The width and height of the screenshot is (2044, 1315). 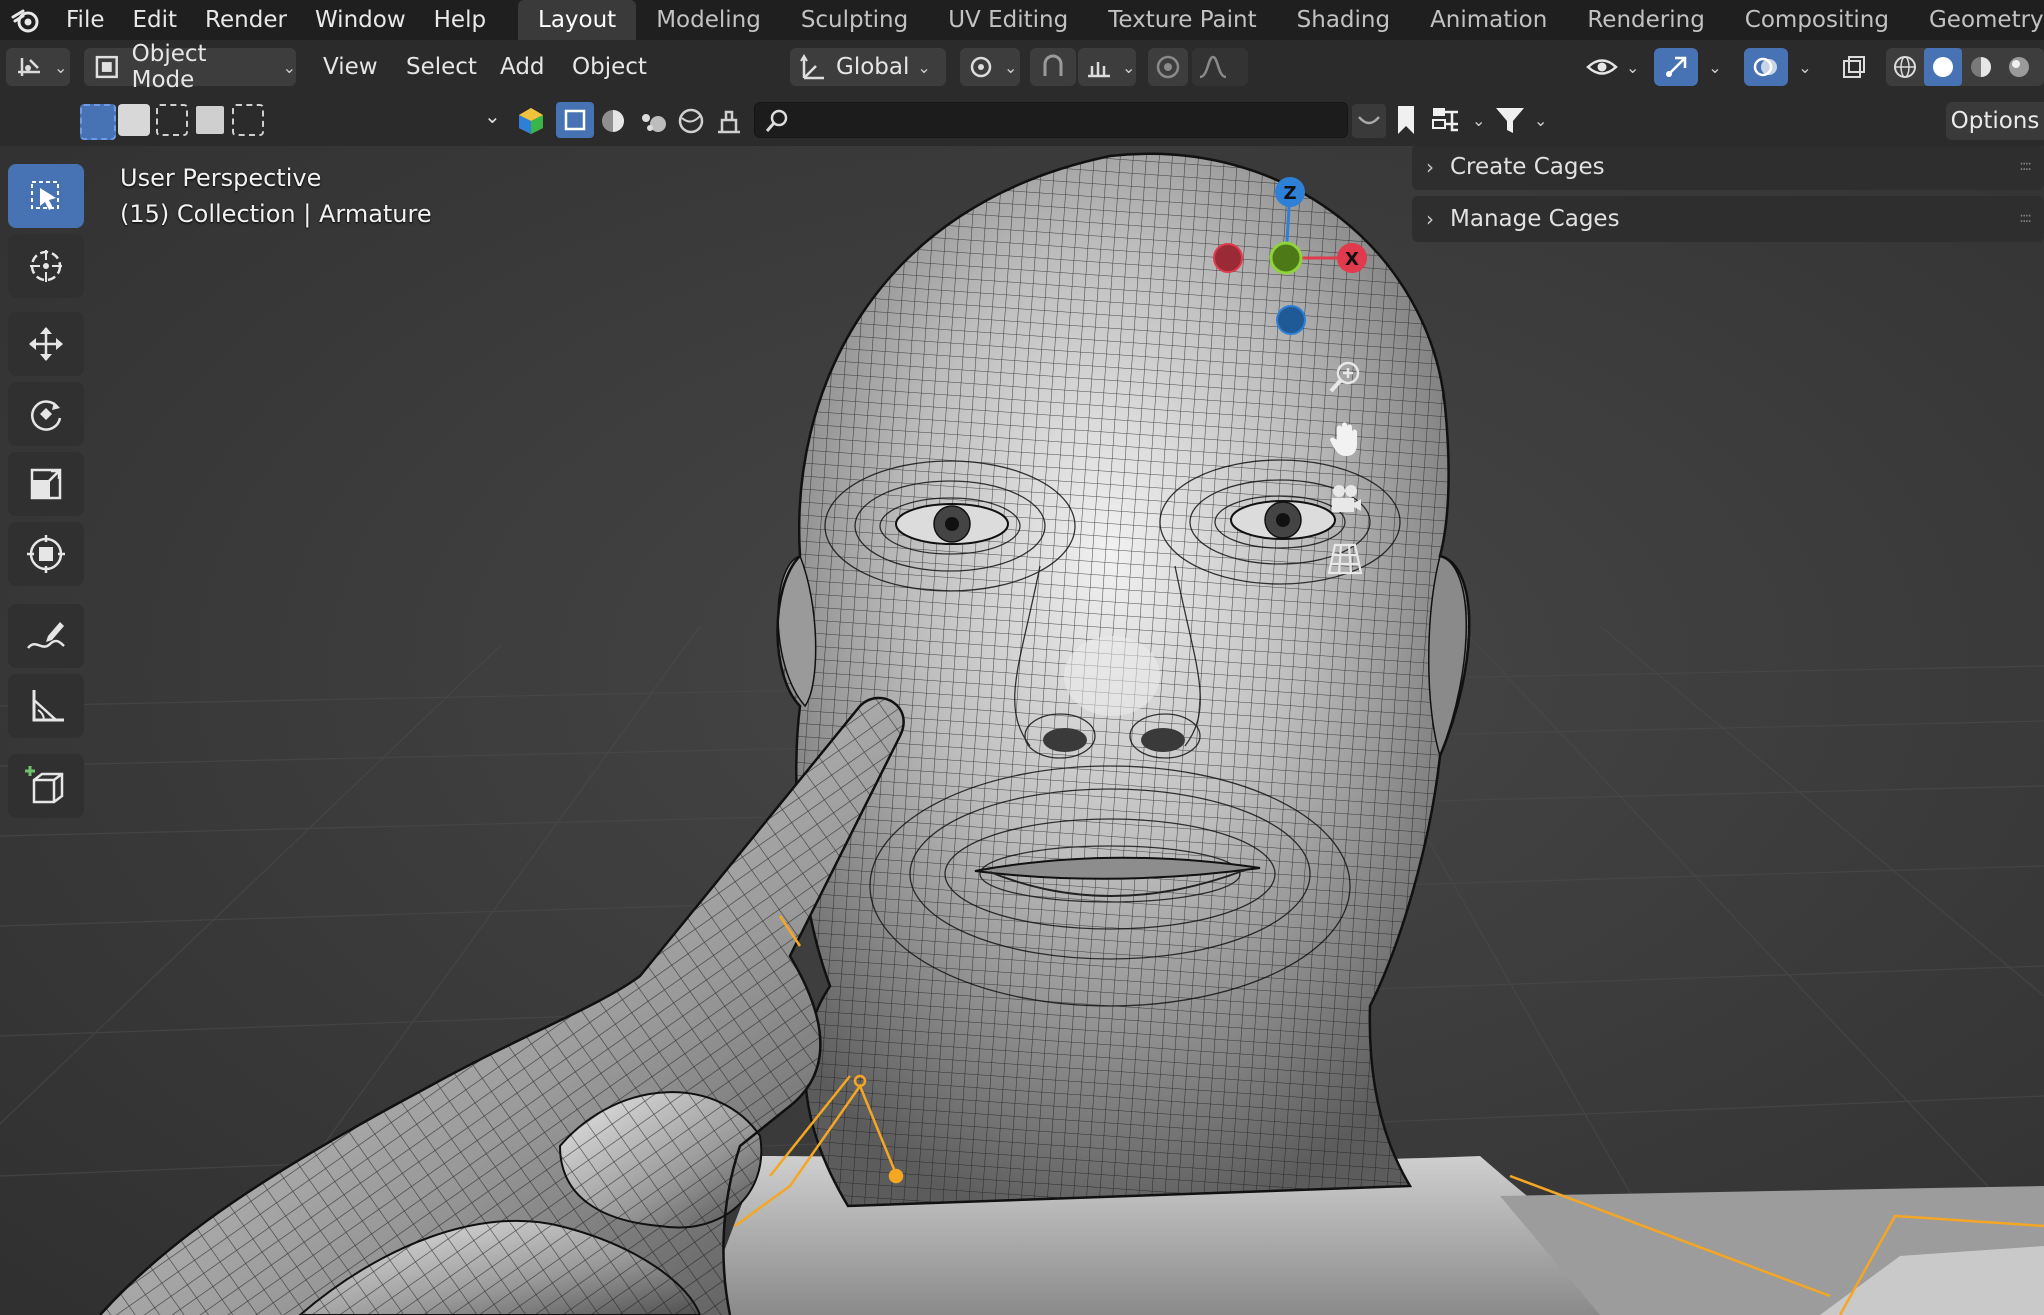 I want to click on orientation-label: Global, so click(x=873, y=67).